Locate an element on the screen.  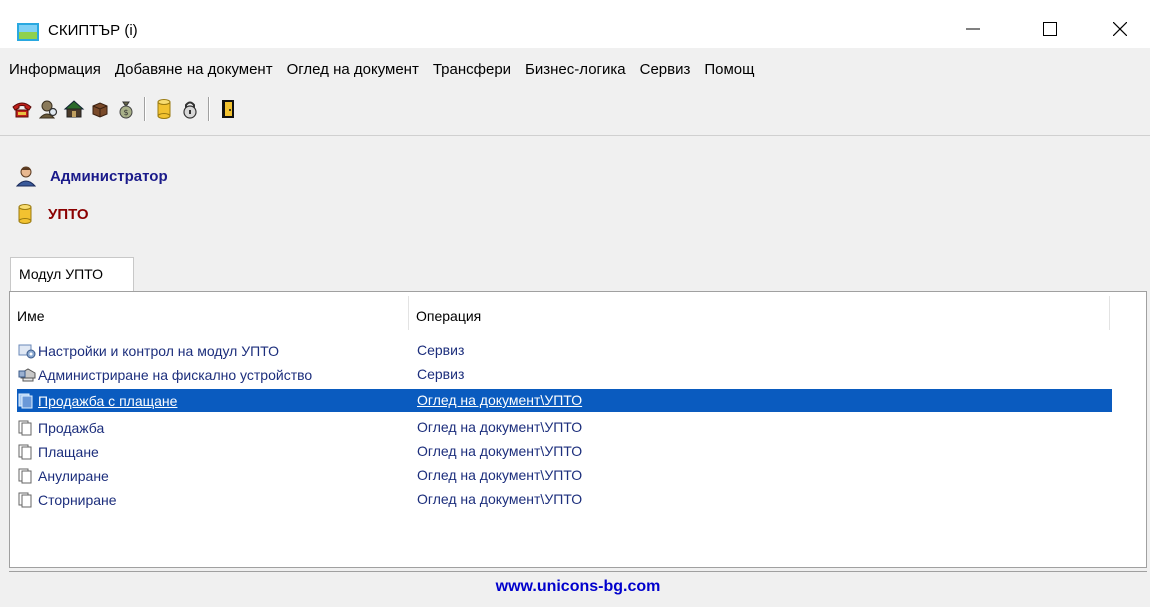
list-item: Продажба Оглед на документ\УПТО is located at coordinates (564, 427).